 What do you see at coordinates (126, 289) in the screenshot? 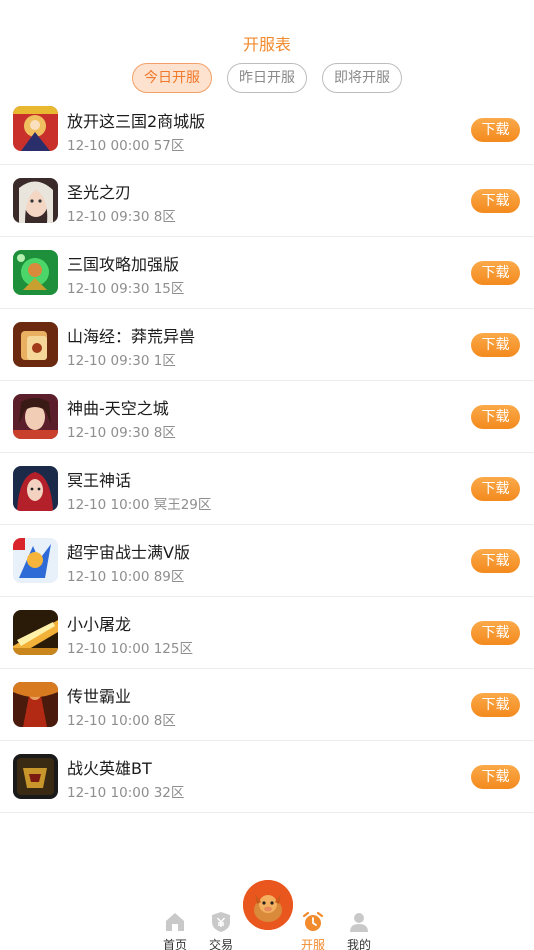
I see `game-server-time: 12-10 09:30 15区` at bounding box center [126, 289].